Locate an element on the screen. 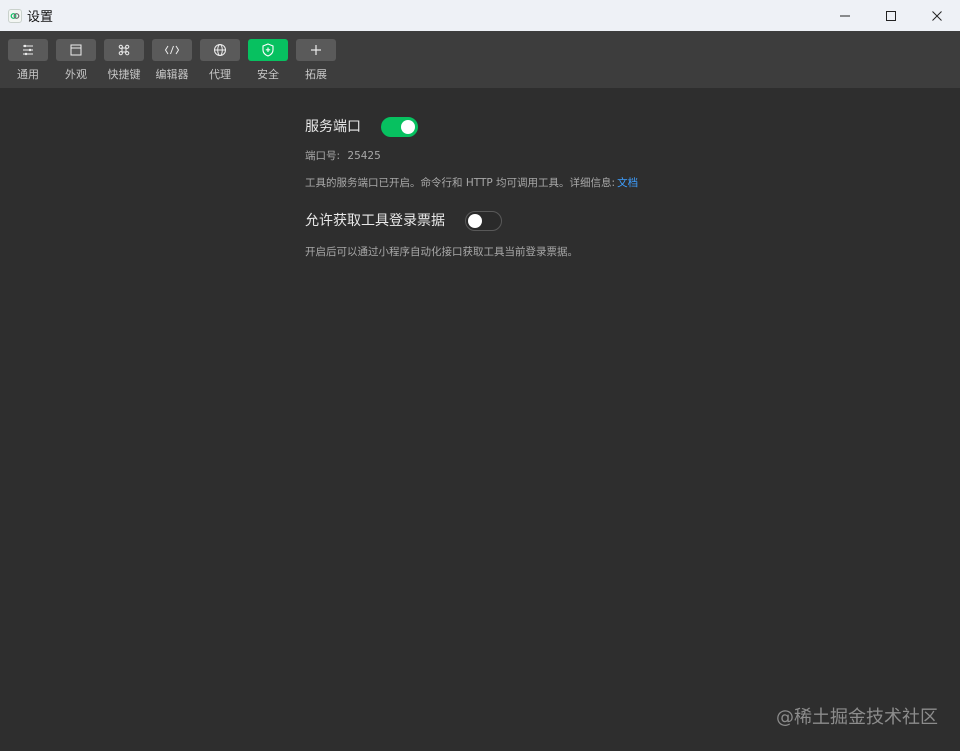 This screenshot has height=751, width=960. docs-link: 文档 is located at coordinates (627, 183).